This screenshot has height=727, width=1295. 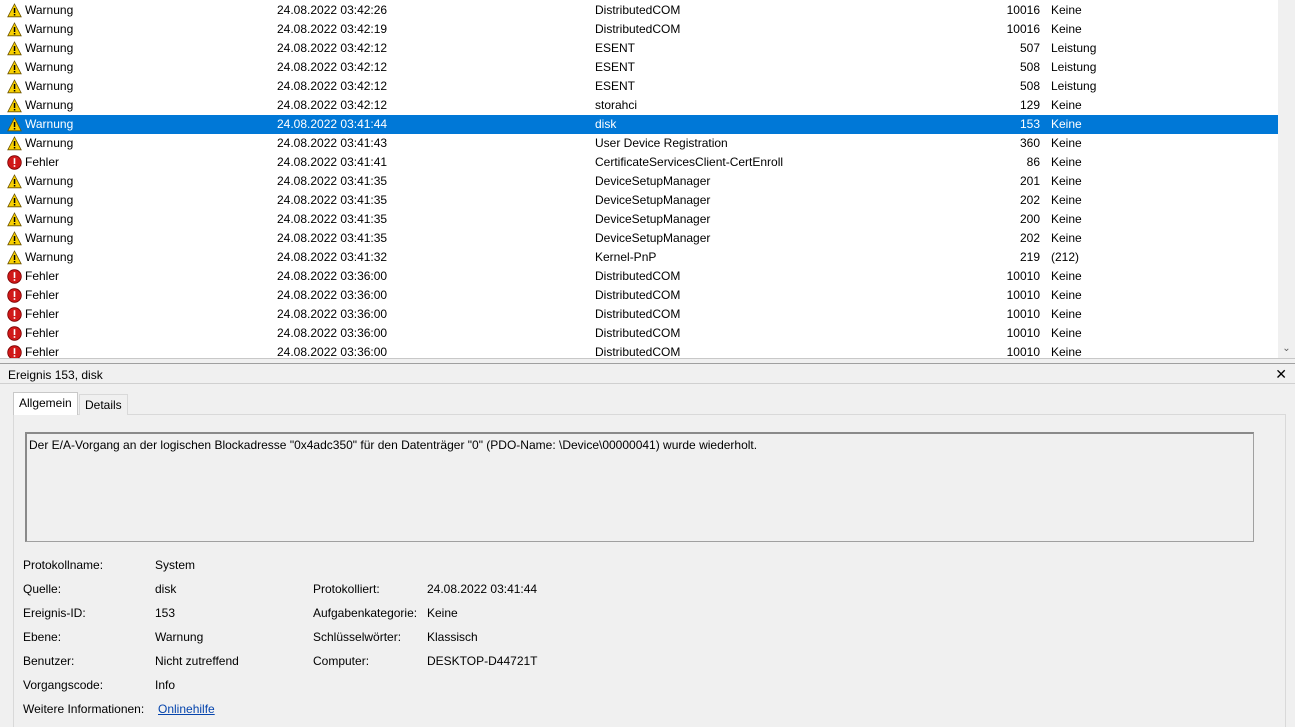 What do you see at coordinates (647, 361) in the screenshot?
I see `pane-splitter` at bounding box center [647, 361].